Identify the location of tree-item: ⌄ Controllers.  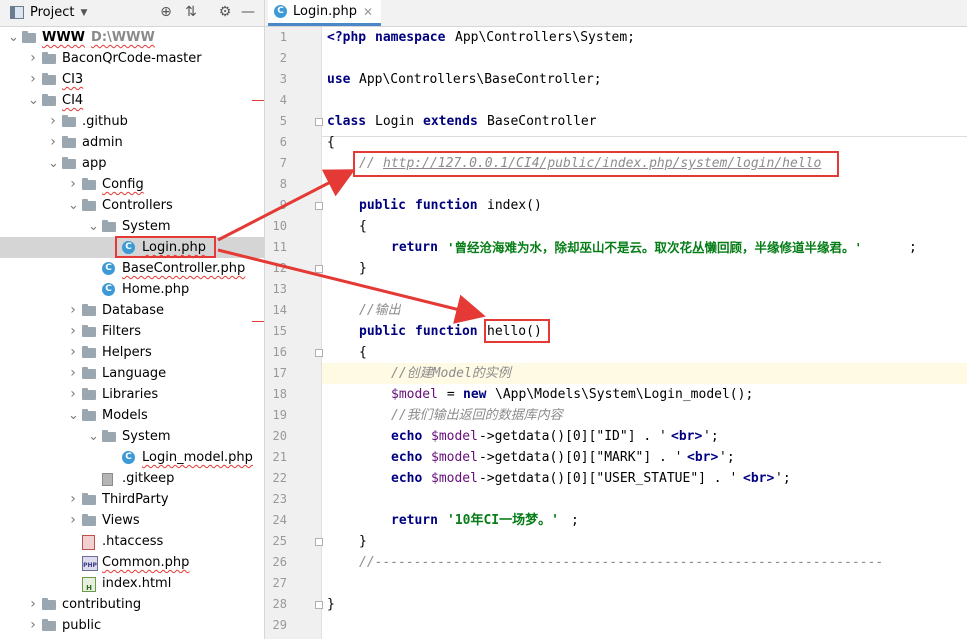
(132, 205).